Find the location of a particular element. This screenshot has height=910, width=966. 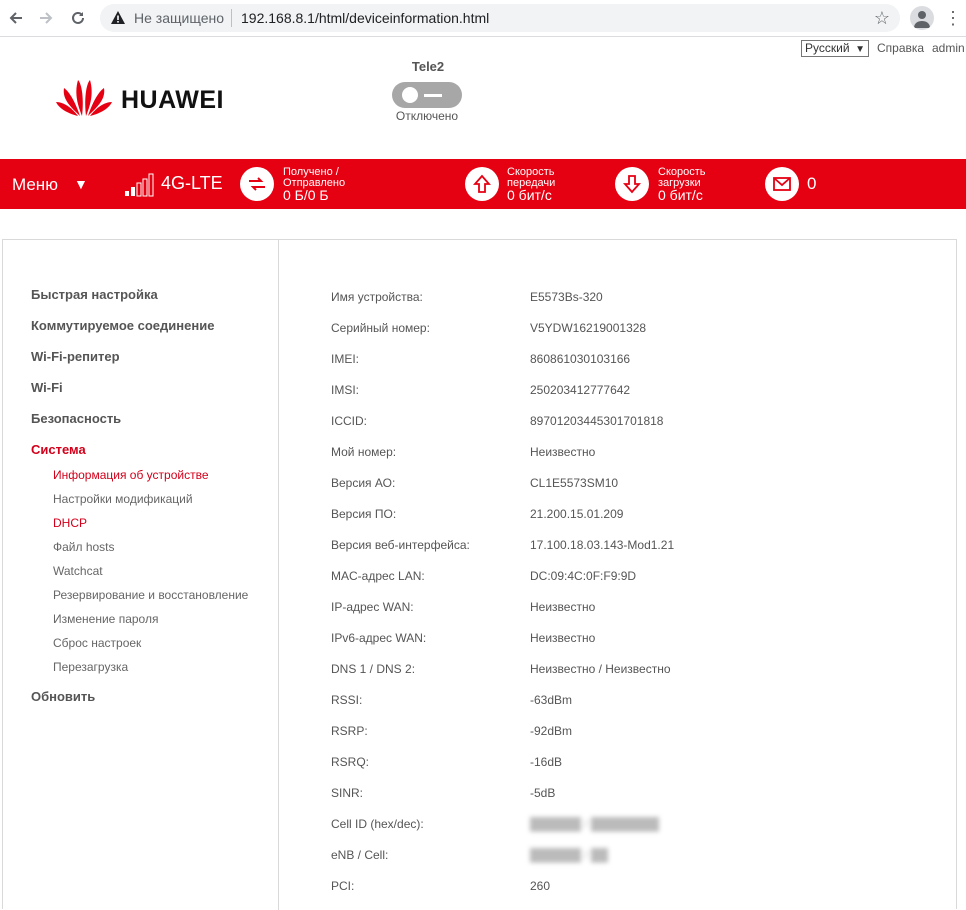

subitem-backup-restore: Резервирование и восстановление is located at coordinates (150, 595).